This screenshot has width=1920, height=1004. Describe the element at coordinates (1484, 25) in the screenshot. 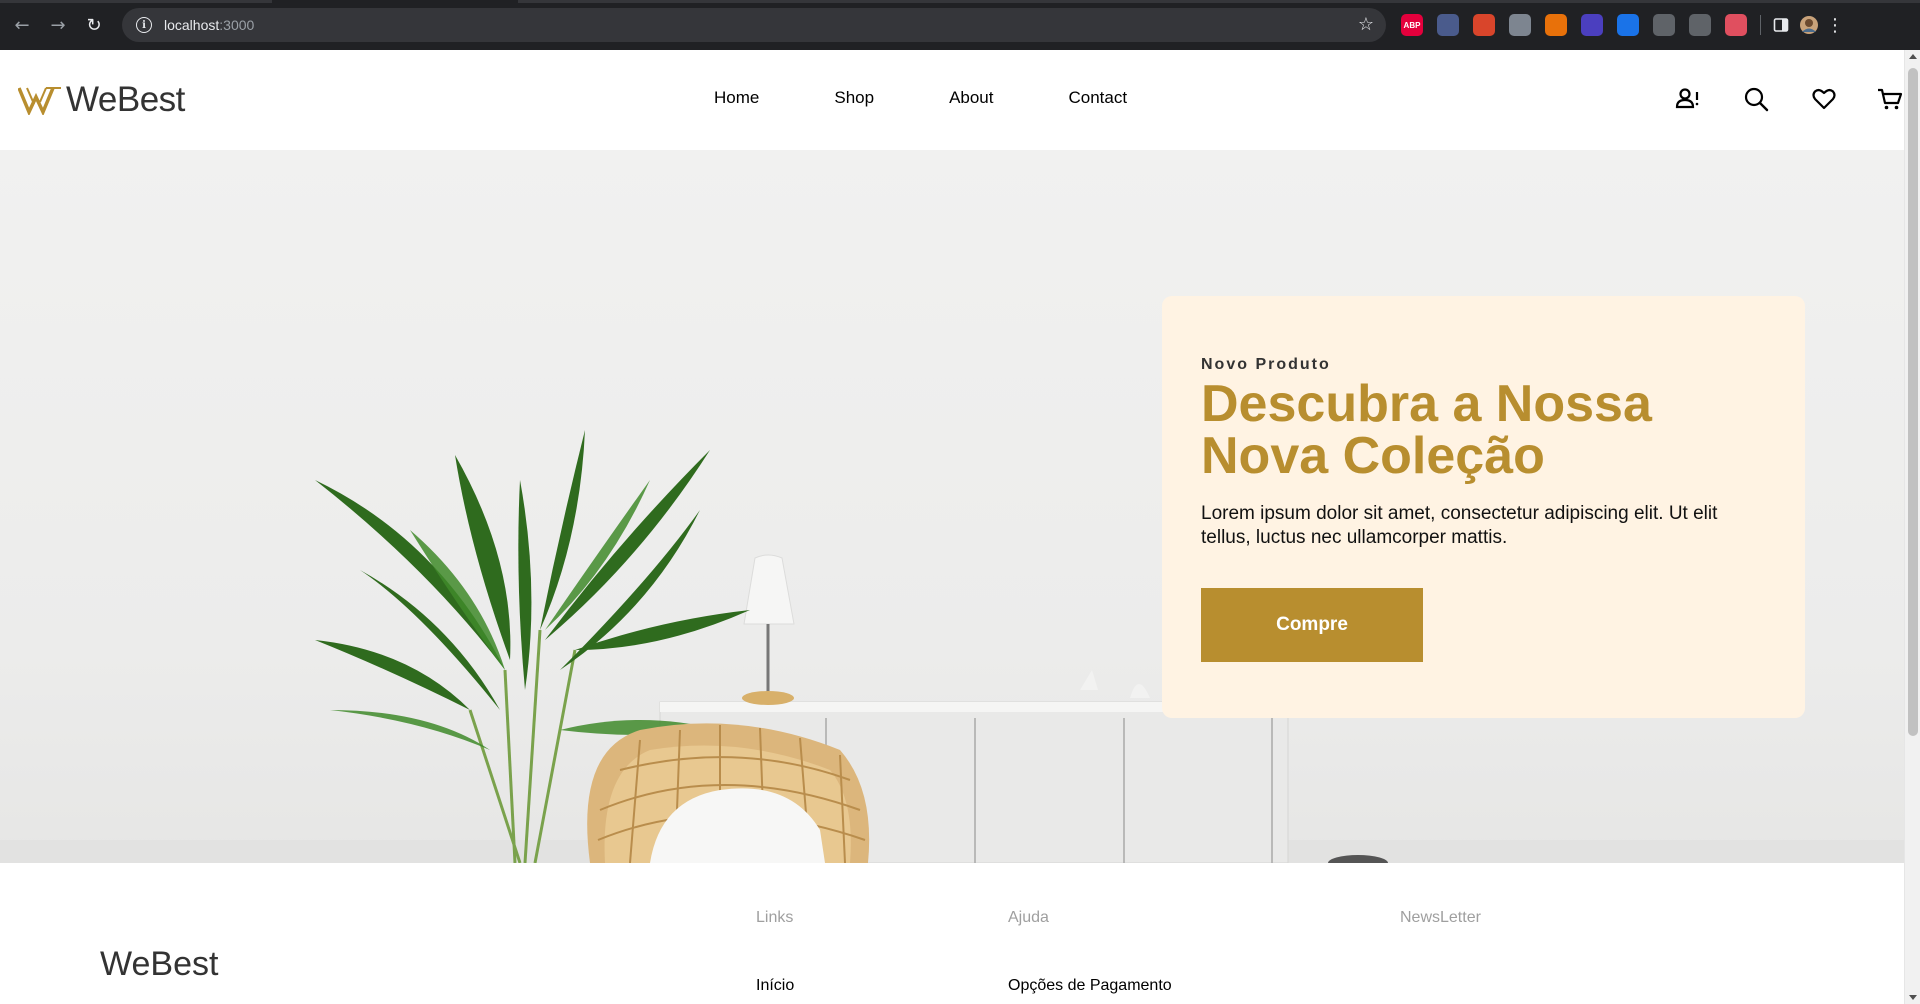

I see `red-ext-icon` at that location.